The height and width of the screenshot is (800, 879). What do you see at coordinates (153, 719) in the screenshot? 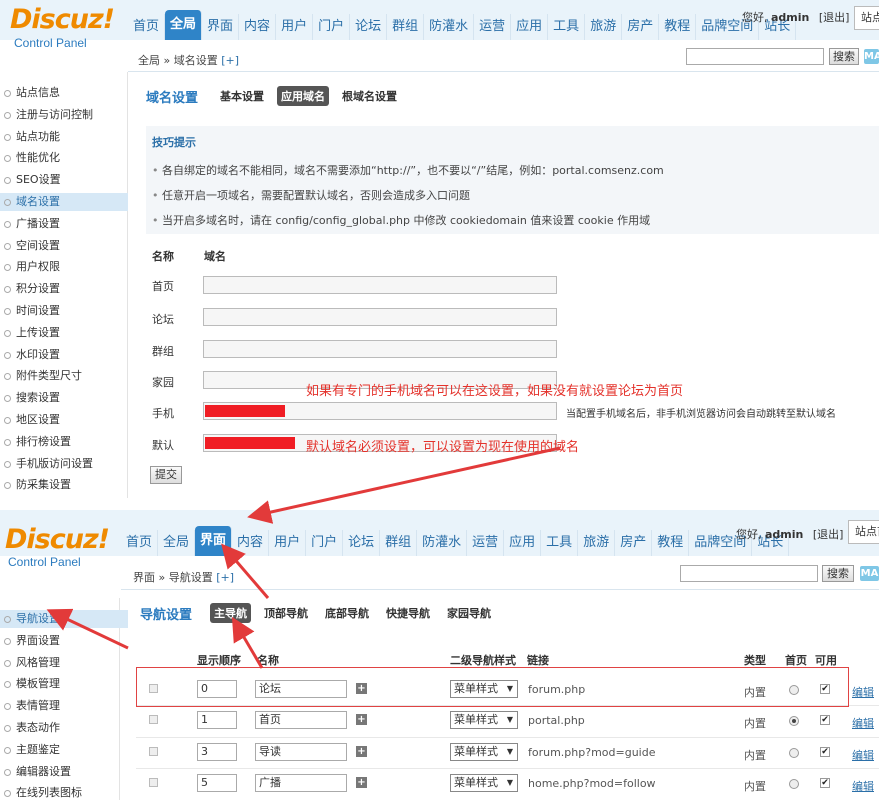
I see `row-1-select-checkbox` at bounding box center [153, 719].